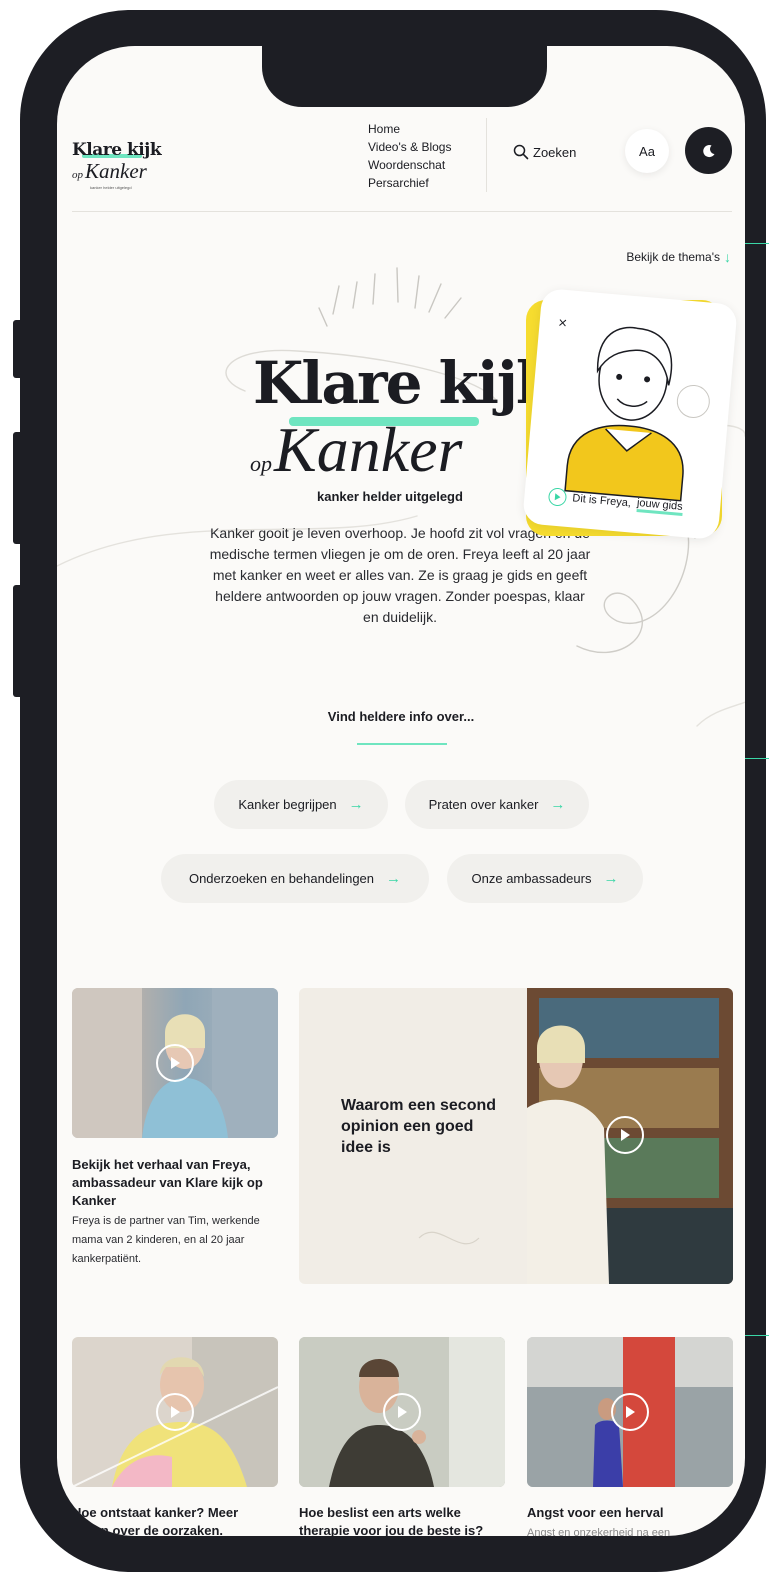  Describe the element at coordinates (117, 150) in the screenshot. I see `logo-line1: Klare kijk` at that location.